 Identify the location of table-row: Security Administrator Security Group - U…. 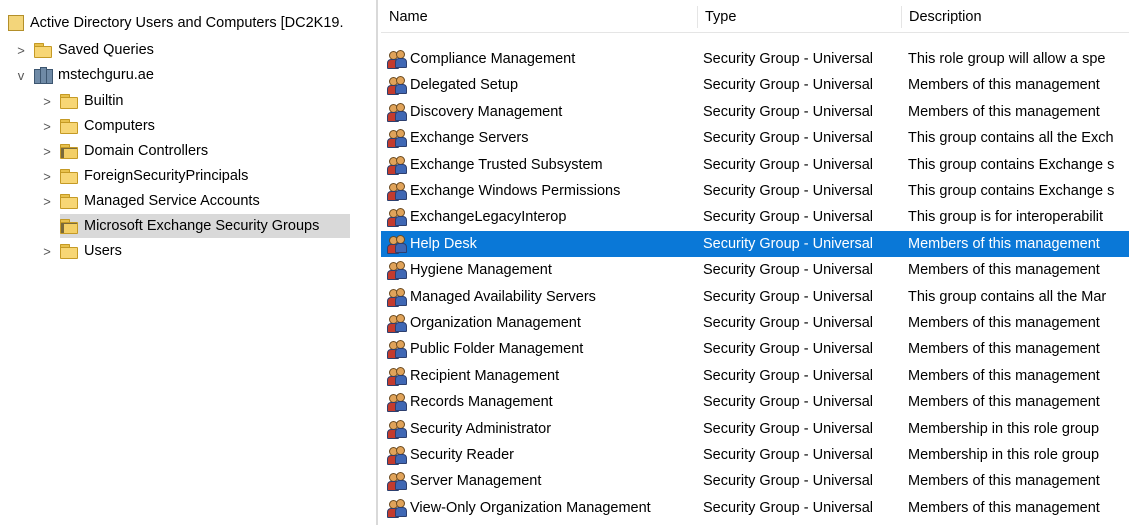
(755, 429).